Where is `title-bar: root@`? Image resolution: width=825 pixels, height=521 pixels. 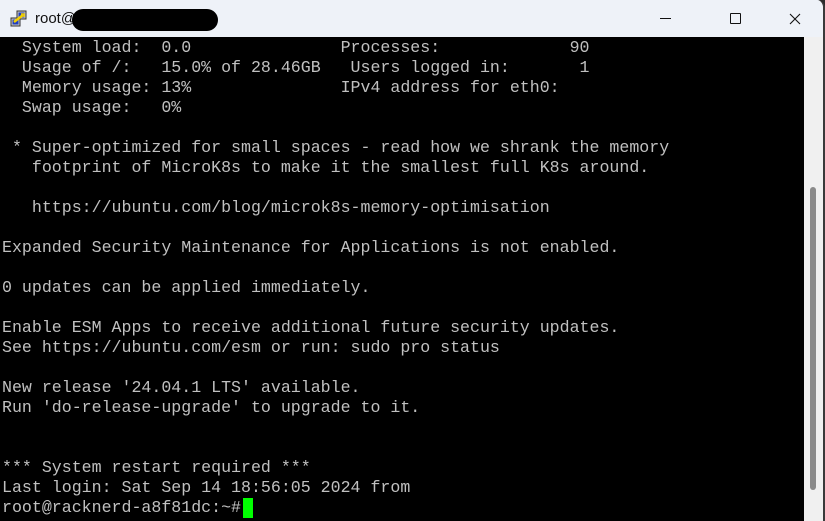 title-bar: root@ is located at coordinates (411, 18).